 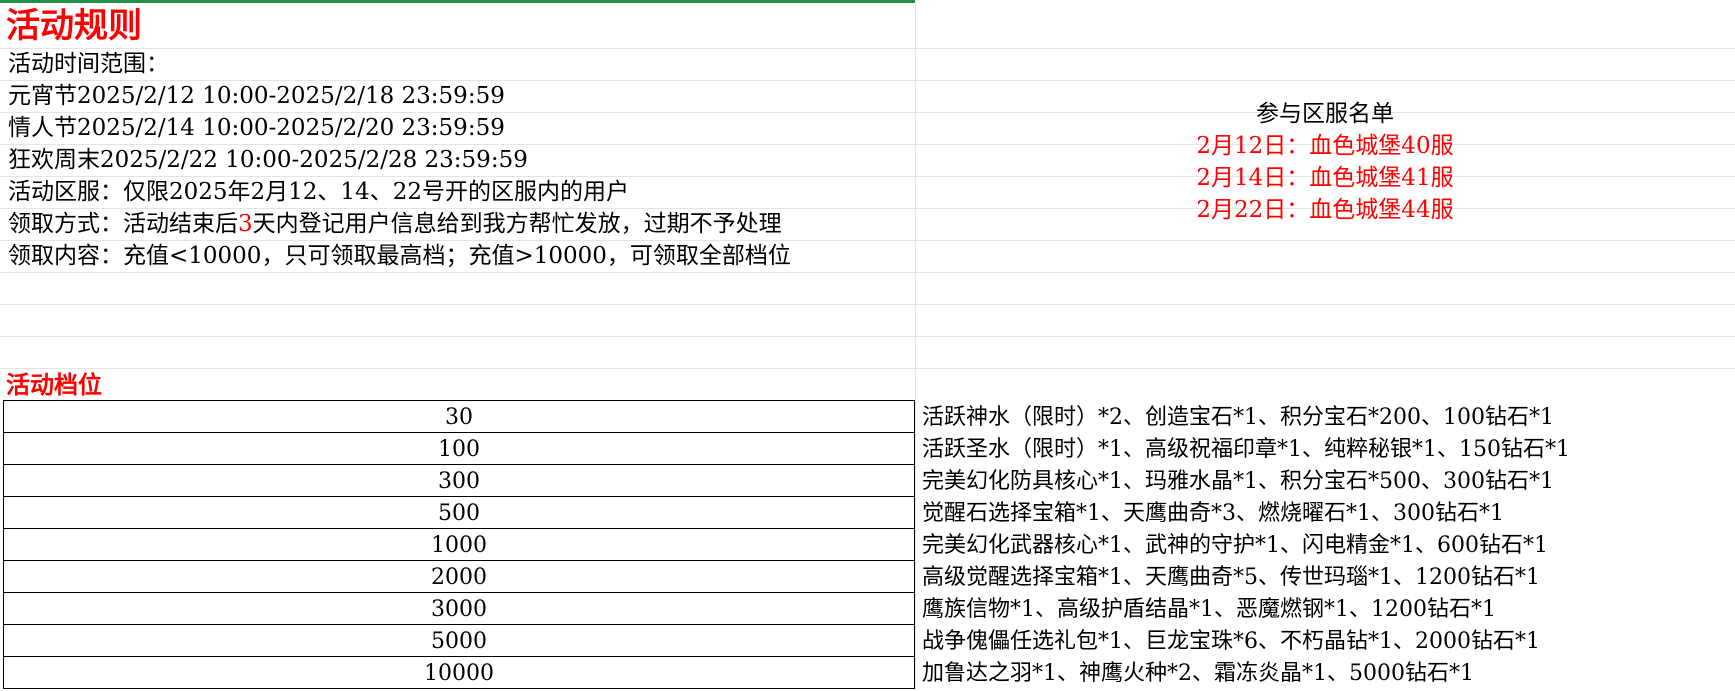 What do you see at coordinates (123, 224) in the screenshot?
I see `claim-method-prefix: 领取方式：活动结束后` at bounding box center [123, 224].